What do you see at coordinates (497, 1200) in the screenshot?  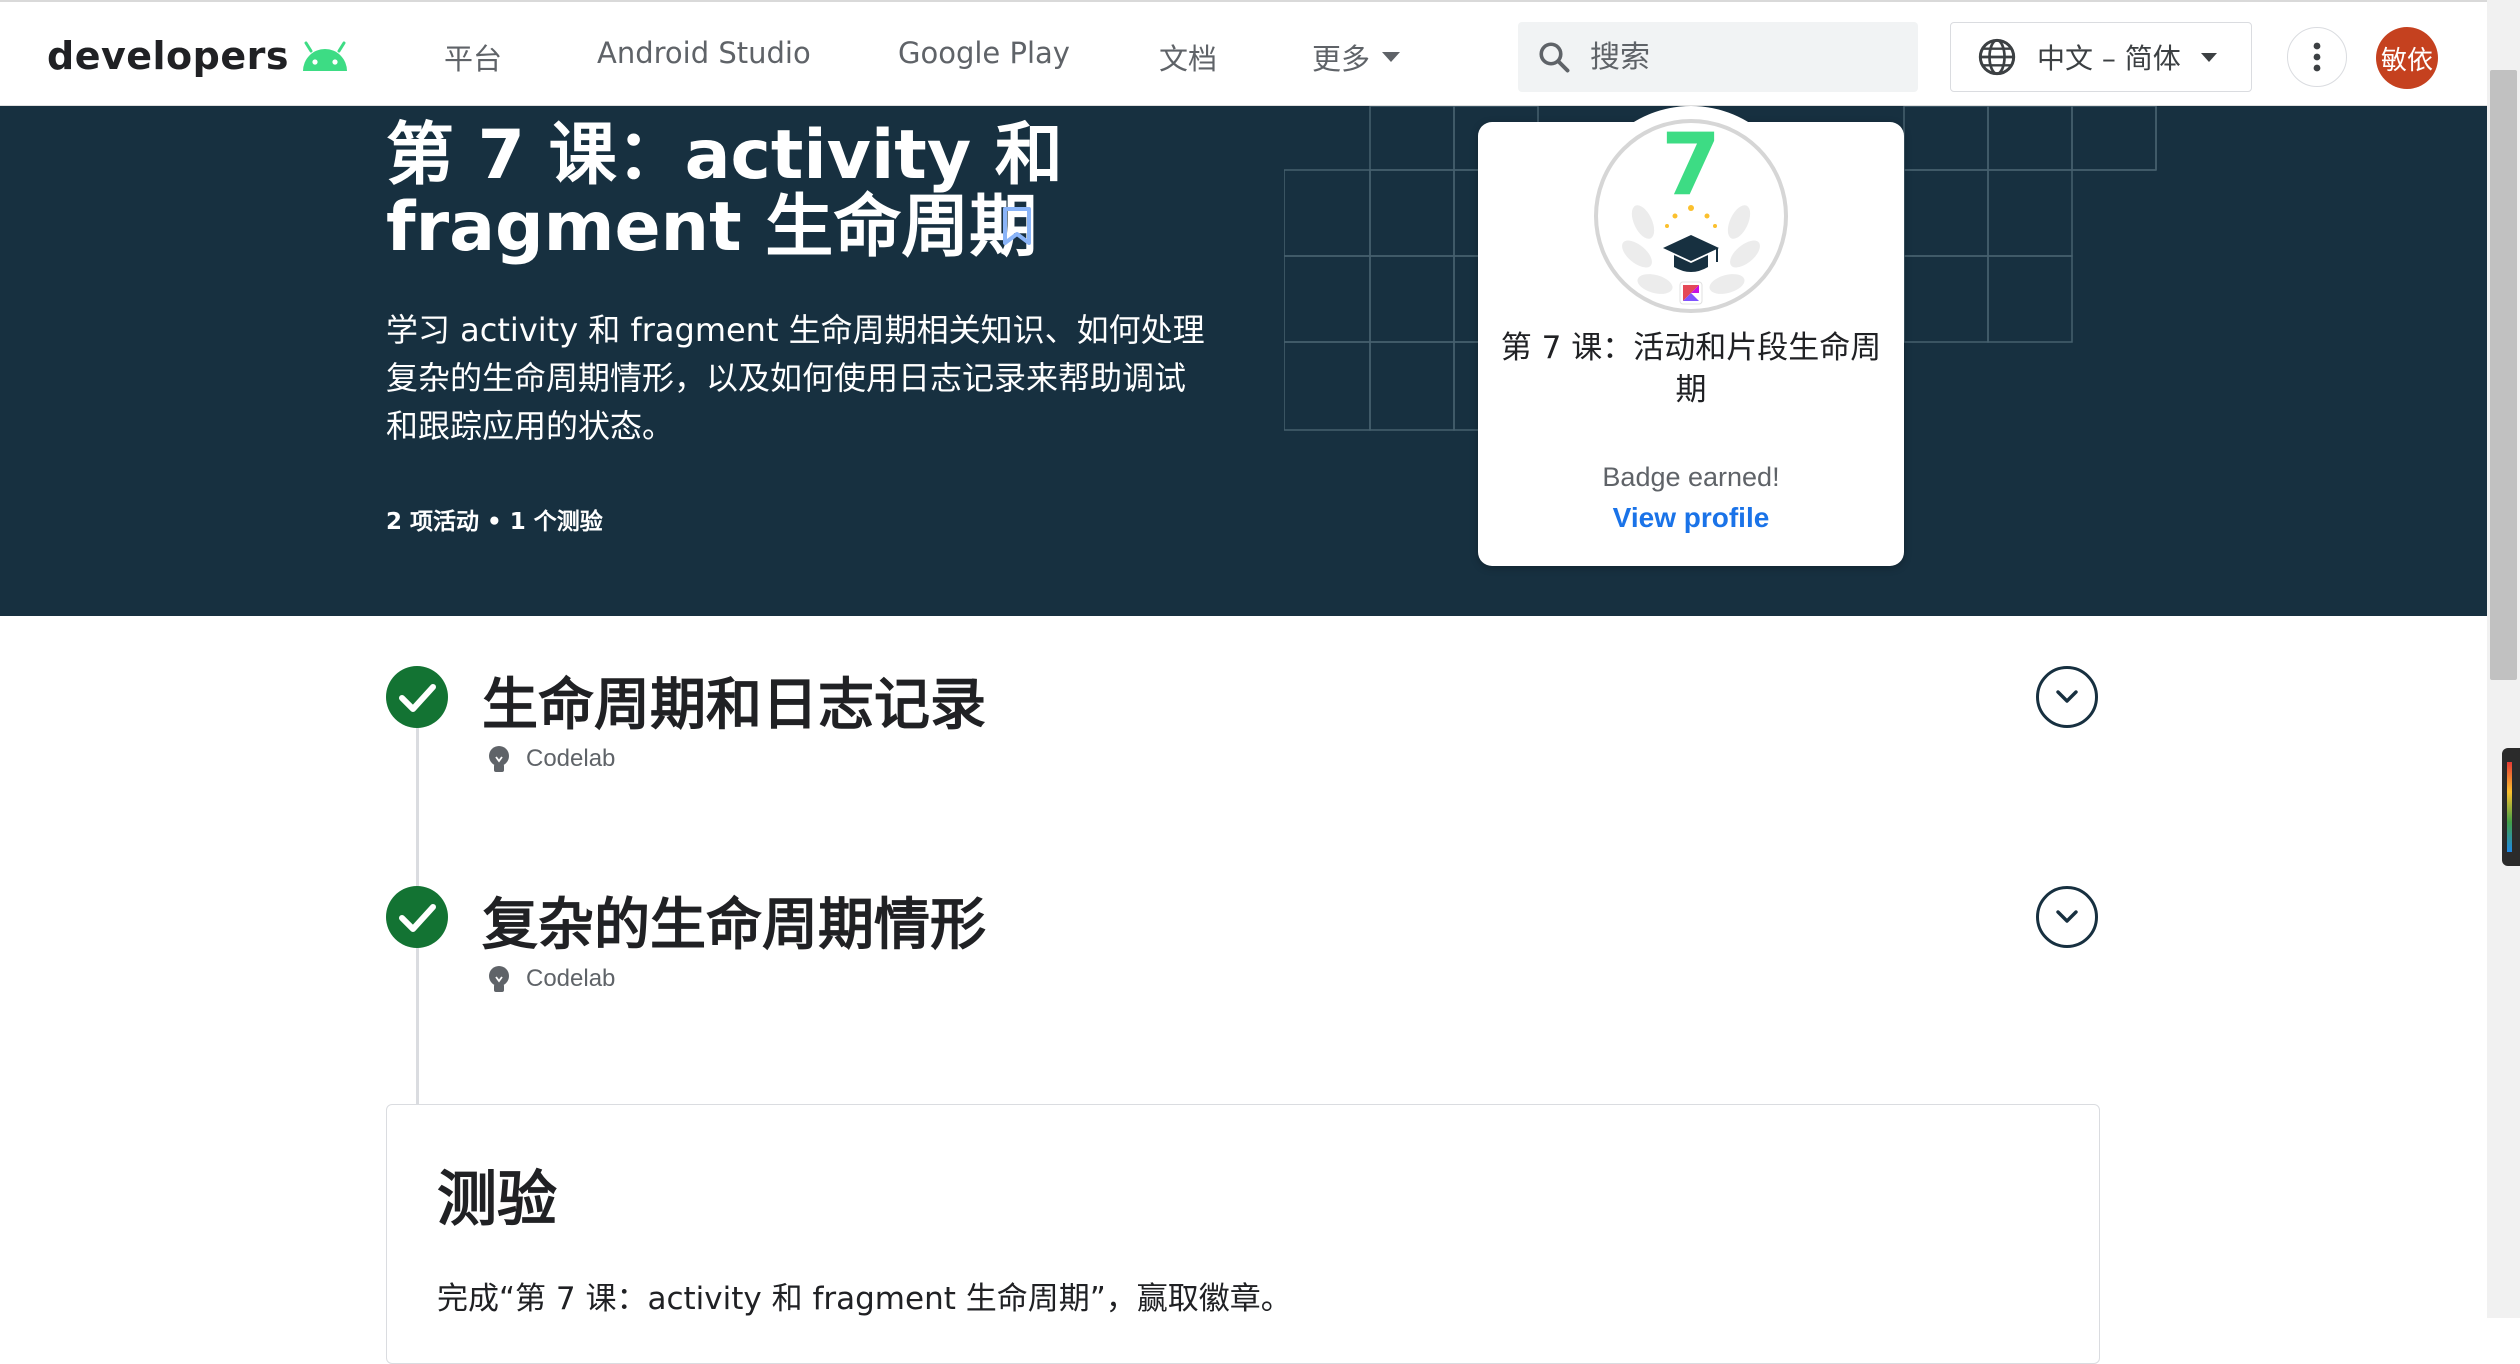 I see `quiz-title: 测验` at bounding box center [497, 1200].